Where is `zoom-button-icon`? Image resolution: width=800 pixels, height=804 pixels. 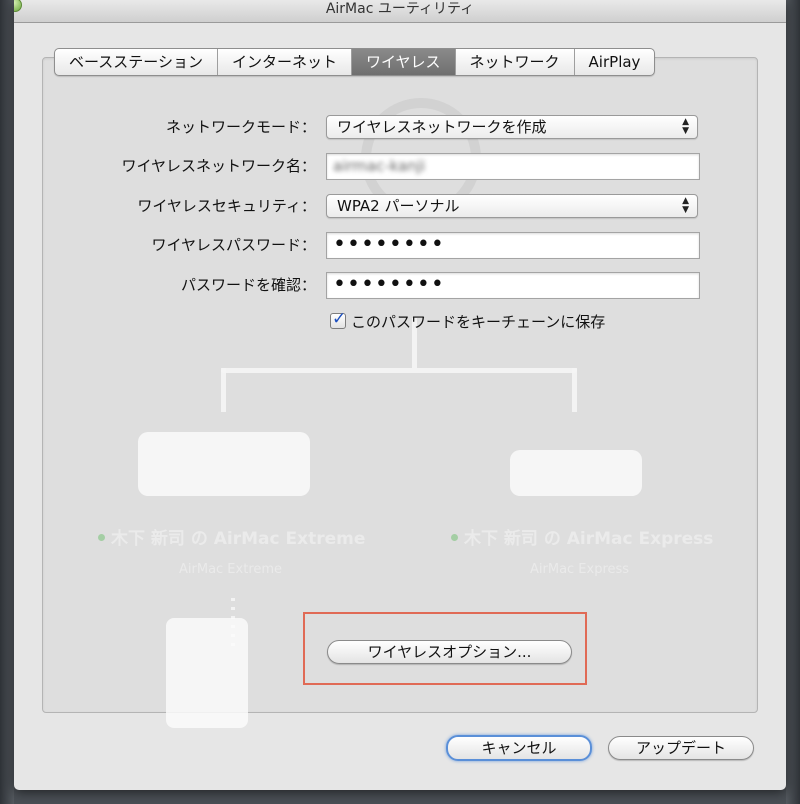
zoom-button-icon is located at coordinates (18, 6).